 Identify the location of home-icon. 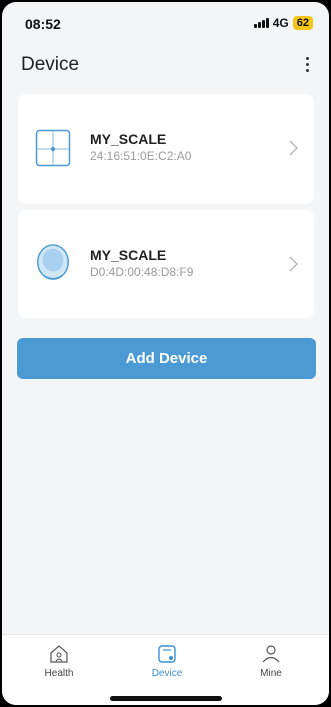
(59, 654).